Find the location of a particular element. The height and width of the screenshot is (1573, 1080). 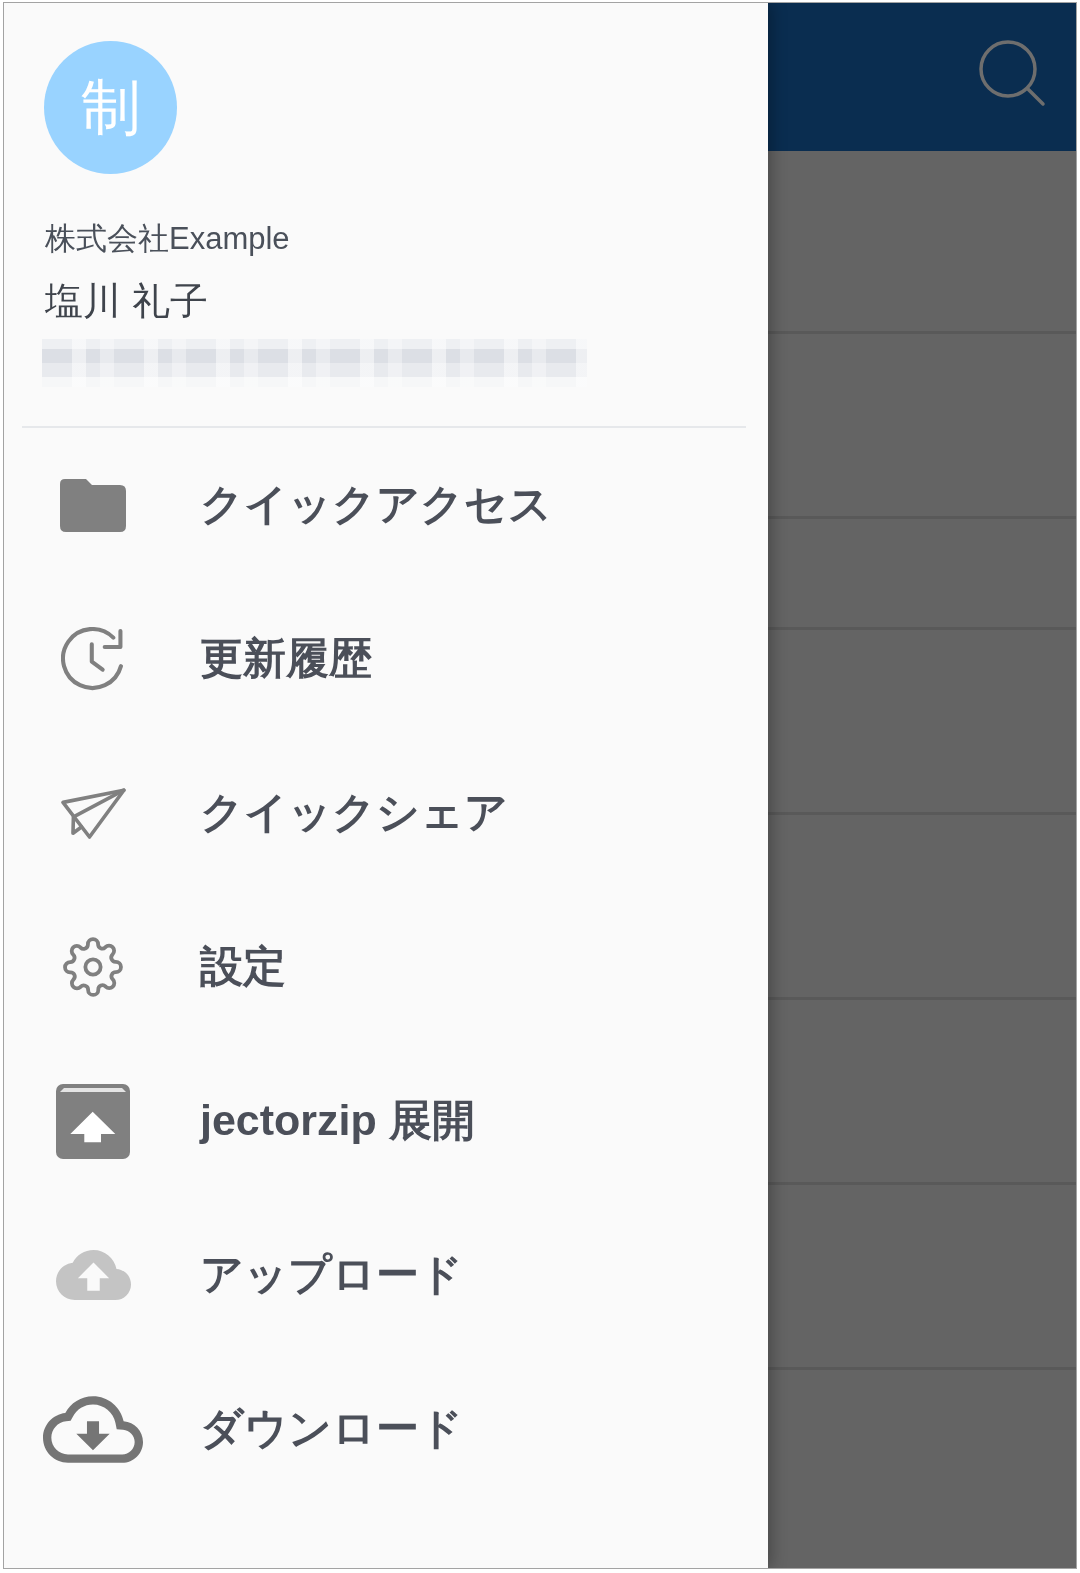

menu-item: クイックアクセス is located at coordinates (386, 505).